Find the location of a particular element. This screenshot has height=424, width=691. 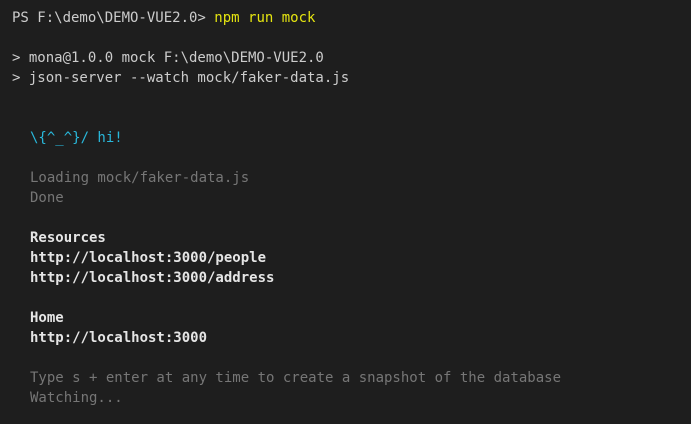

greeting-text: \{^_^}/ hi! is located at coordinates (76, 138).